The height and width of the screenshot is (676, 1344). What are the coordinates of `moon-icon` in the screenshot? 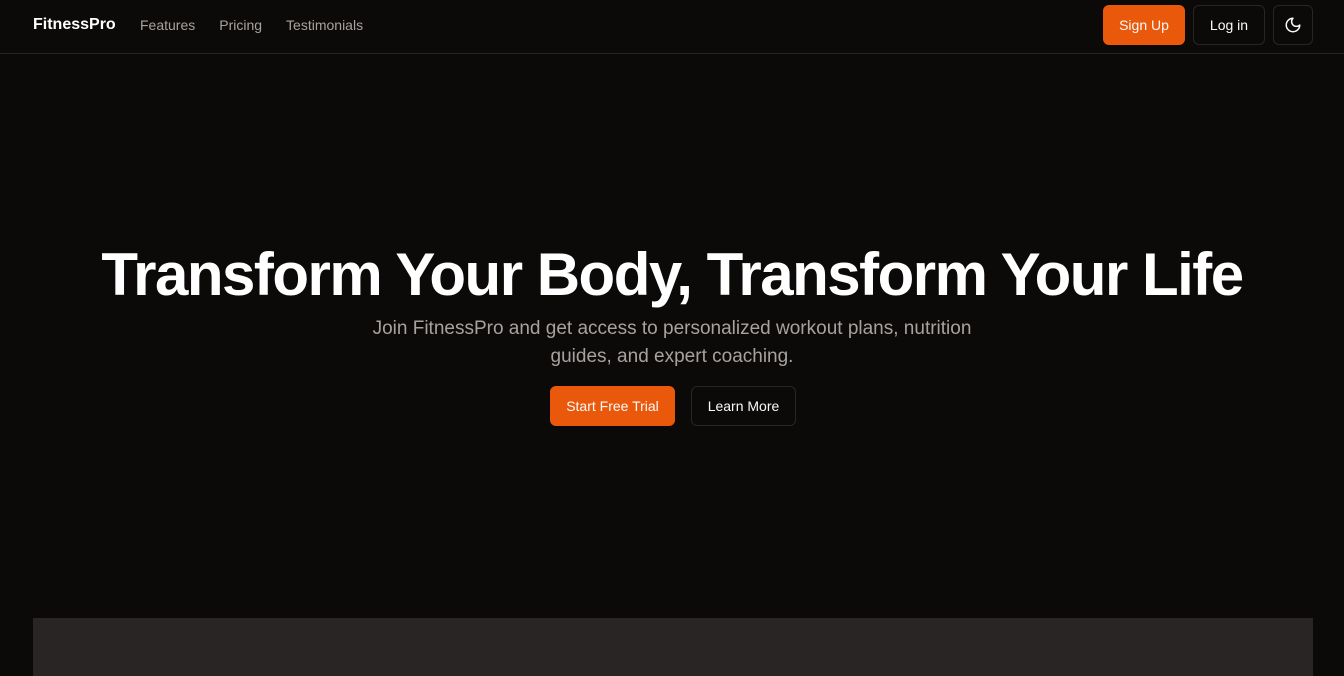 It's located at (1293, 25).